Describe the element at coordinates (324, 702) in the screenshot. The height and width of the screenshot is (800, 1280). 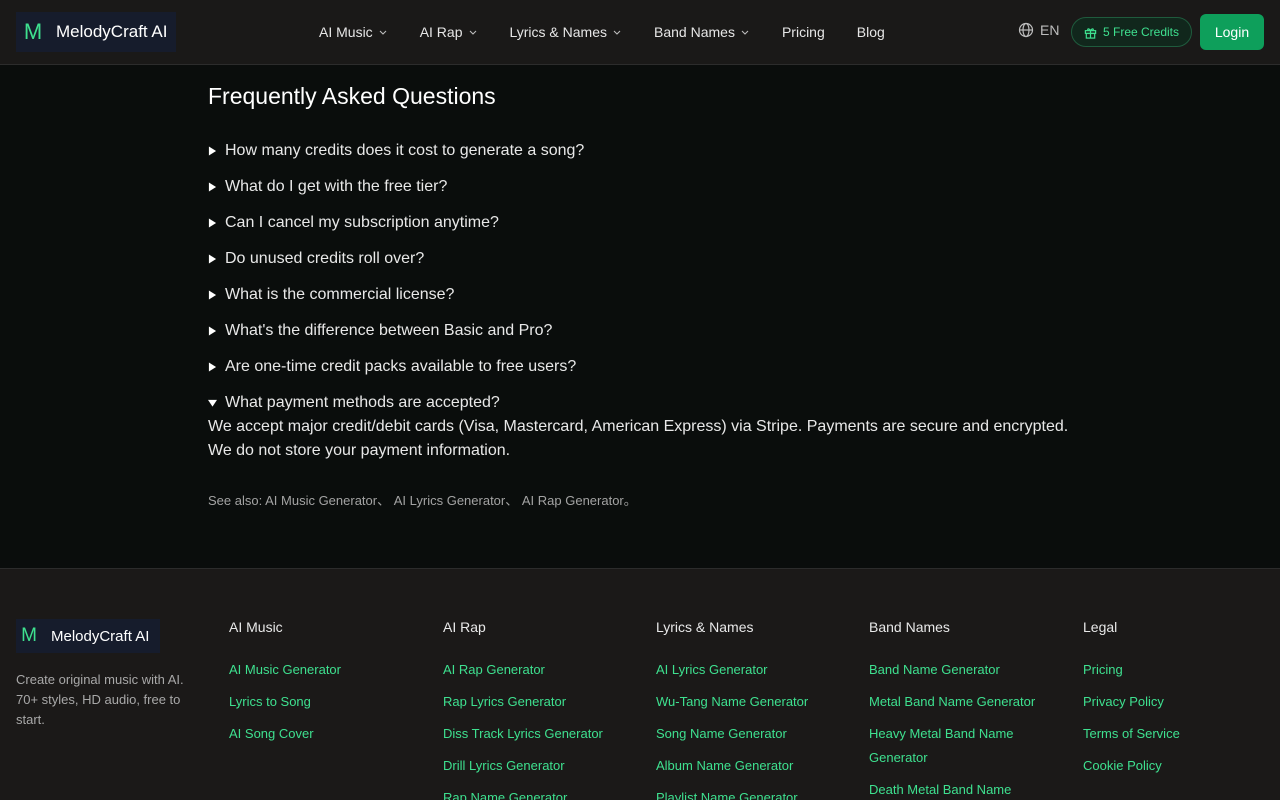
I see `footer-link-lyrics-to-song: Lyrics to Song` at that location.